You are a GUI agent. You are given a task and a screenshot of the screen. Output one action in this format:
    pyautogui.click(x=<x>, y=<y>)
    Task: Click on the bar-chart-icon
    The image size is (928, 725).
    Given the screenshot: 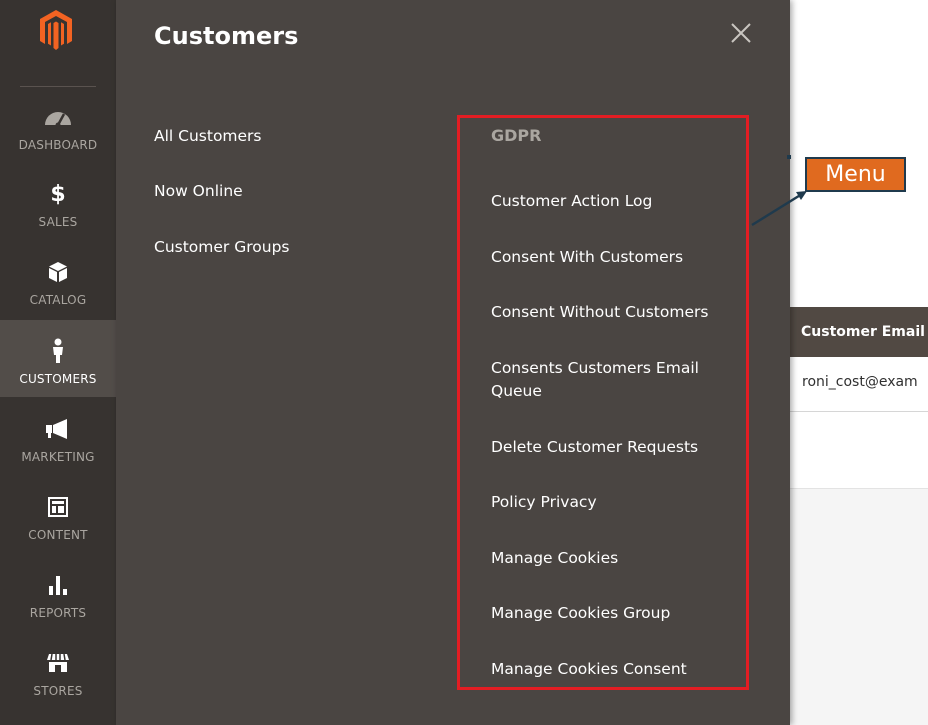 What is the action you would take?
    pyautogui.click(x=58, y=585)
    